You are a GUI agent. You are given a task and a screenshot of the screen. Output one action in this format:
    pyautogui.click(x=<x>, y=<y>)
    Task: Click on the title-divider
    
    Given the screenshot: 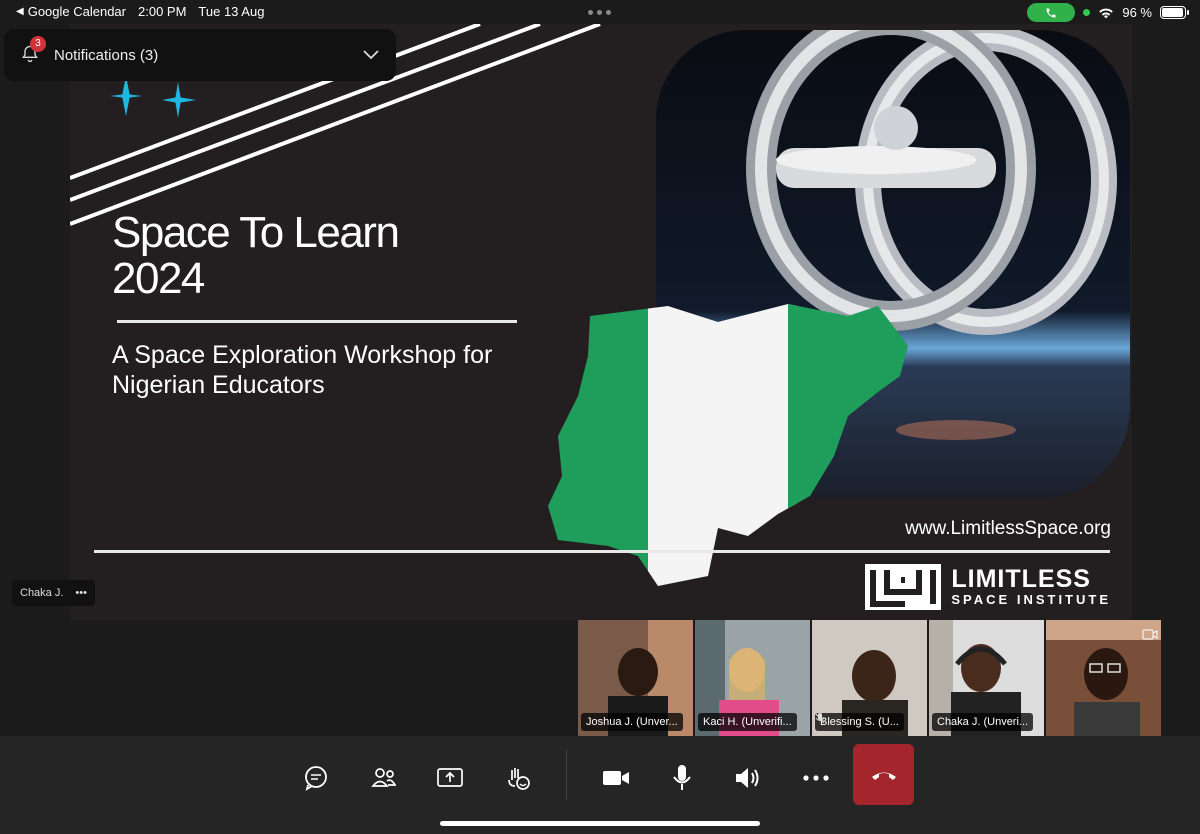 What is the action you would take?
    pyautogui.click(x=317, y=321)
    